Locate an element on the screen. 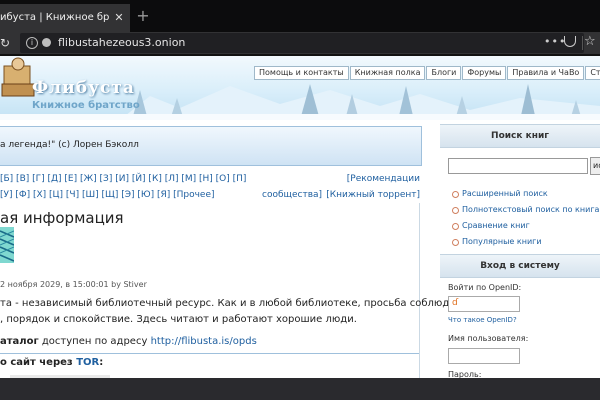 The width and height of the screenshot is (600, 400). nav-tab-forums: Форумы is located at coordinates (484, 73).